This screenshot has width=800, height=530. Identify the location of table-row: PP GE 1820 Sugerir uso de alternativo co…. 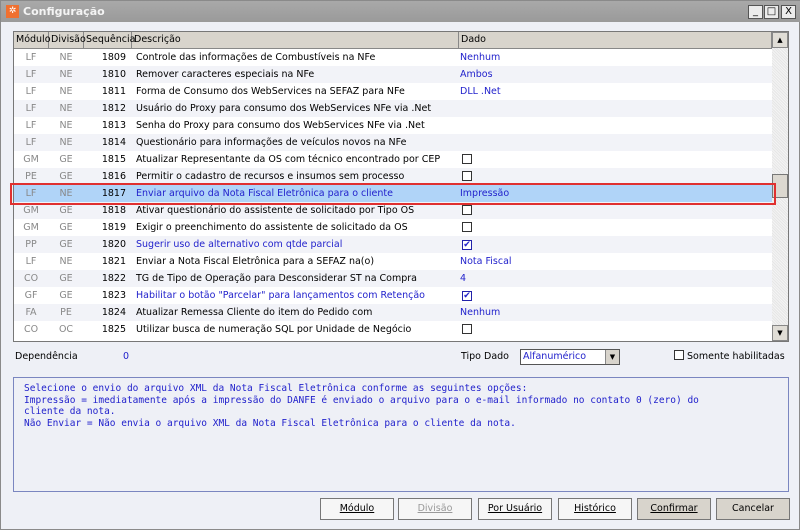
(393, 244).